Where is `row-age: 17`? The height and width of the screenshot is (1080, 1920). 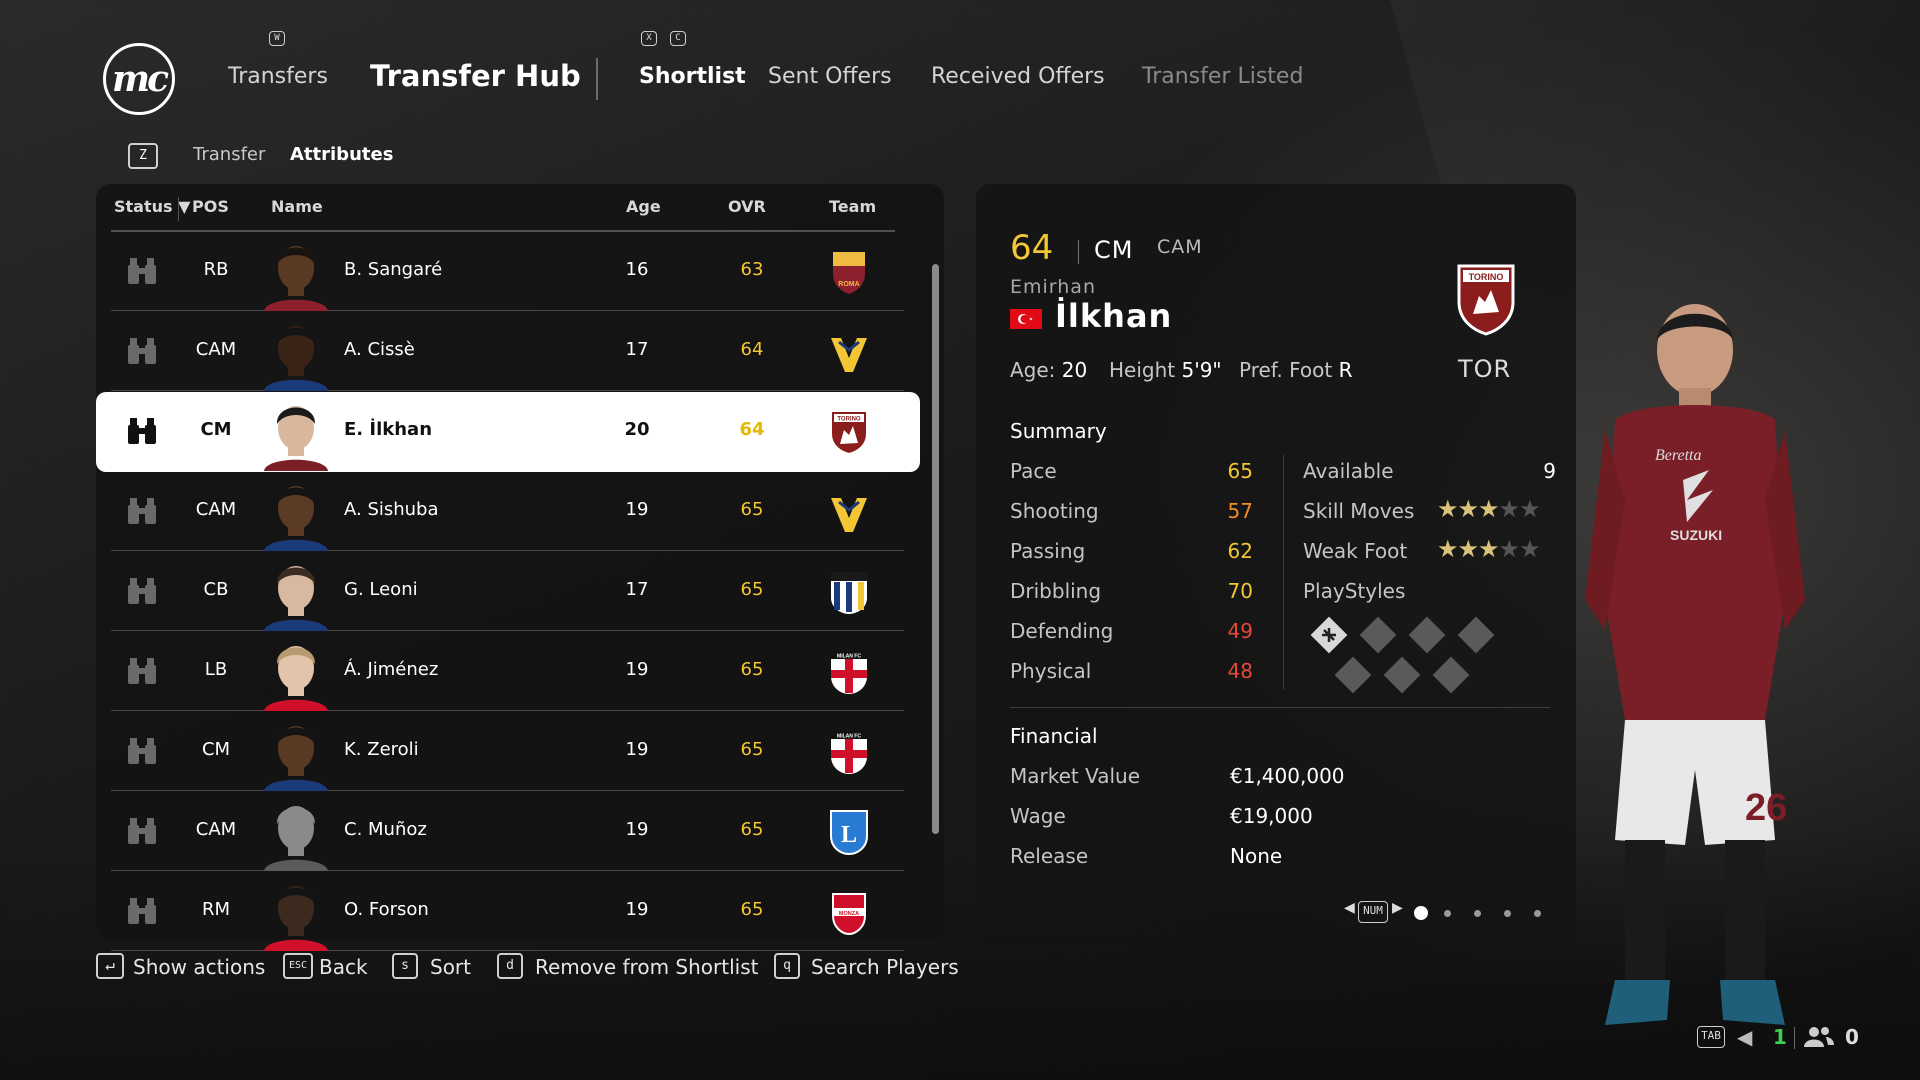 row-age: 17 is located at coordinates (637, 349).